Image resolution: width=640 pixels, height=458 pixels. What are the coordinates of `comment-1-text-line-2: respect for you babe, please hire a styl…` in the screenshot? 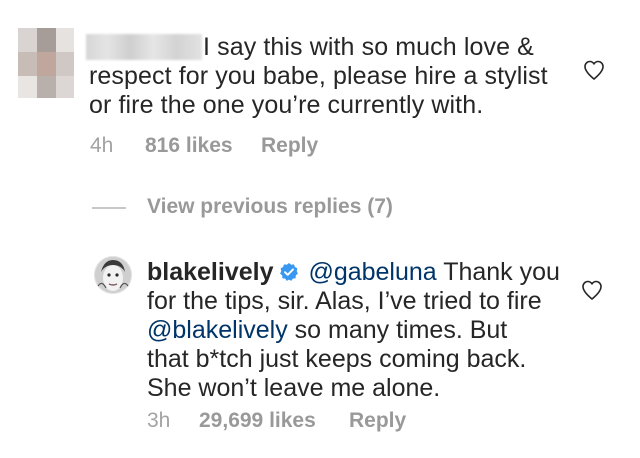 It's located at (318, 76).